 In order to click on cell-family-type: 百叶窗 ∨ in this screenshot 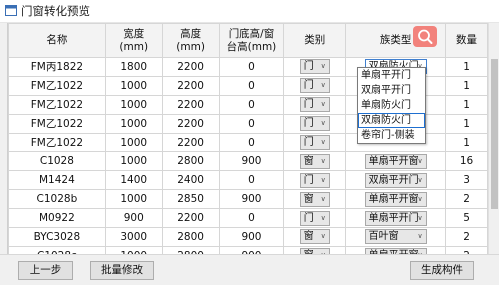, I will do `click(396, 237)`.